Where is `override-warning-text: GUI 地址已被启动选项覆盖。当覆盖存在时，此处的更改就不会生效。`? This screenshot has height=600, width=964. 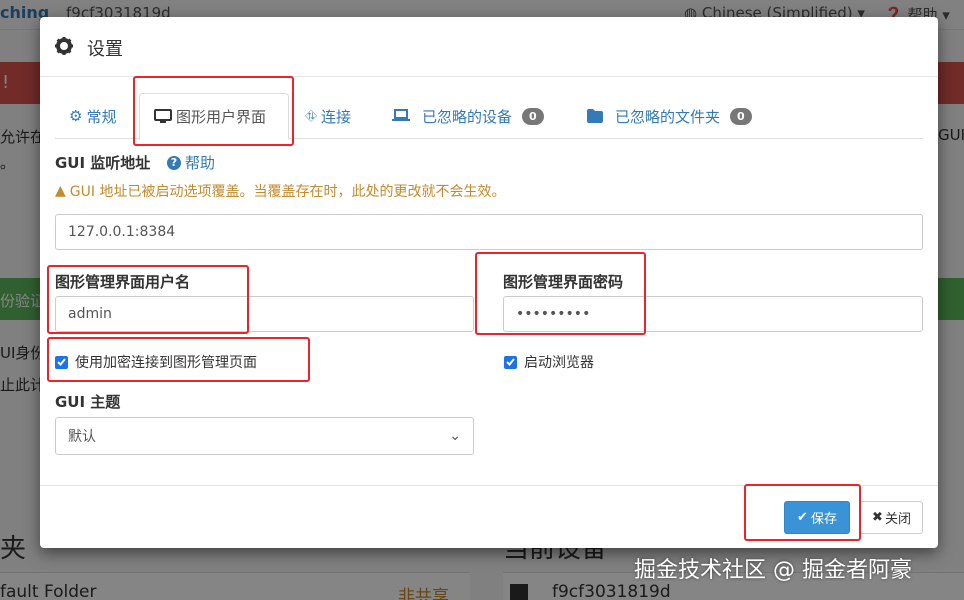 override-warning-text: GUI 地址已被启动选项覆盖。当覆盖存在时，此处的更改就不会生效。 is located at coordinates (287, 192).